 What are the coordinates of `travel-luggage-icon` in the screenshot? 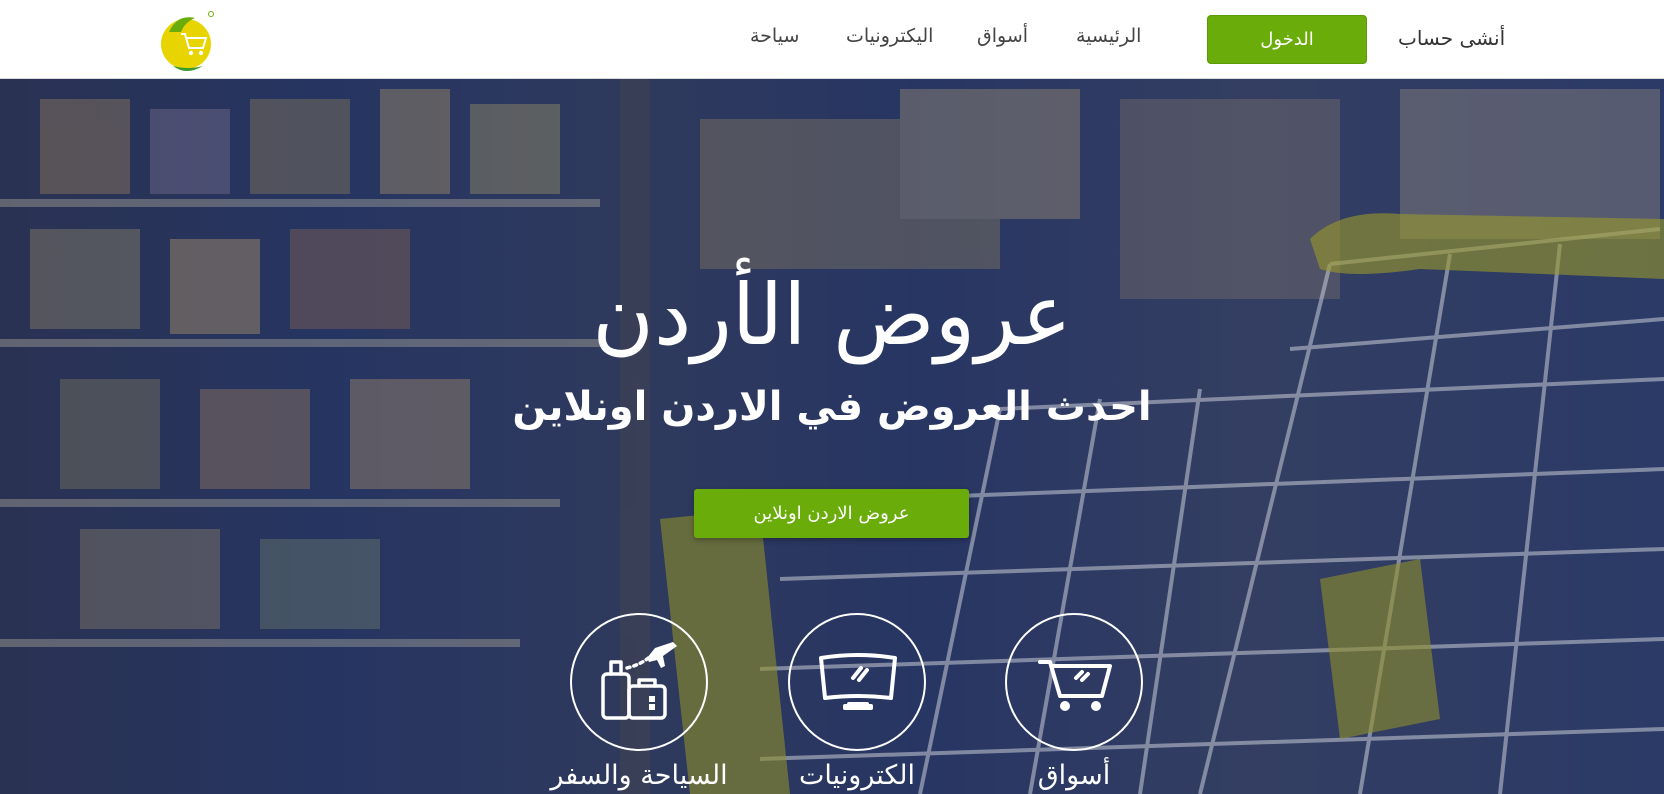 It's located at (639, 681).